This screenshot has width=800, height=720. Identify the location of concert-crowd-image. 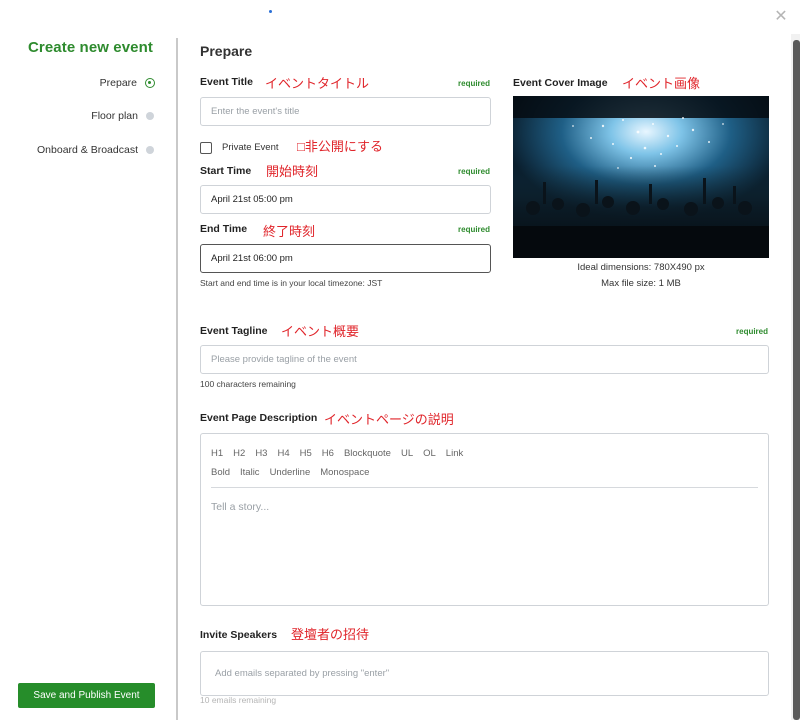
(641, 177).